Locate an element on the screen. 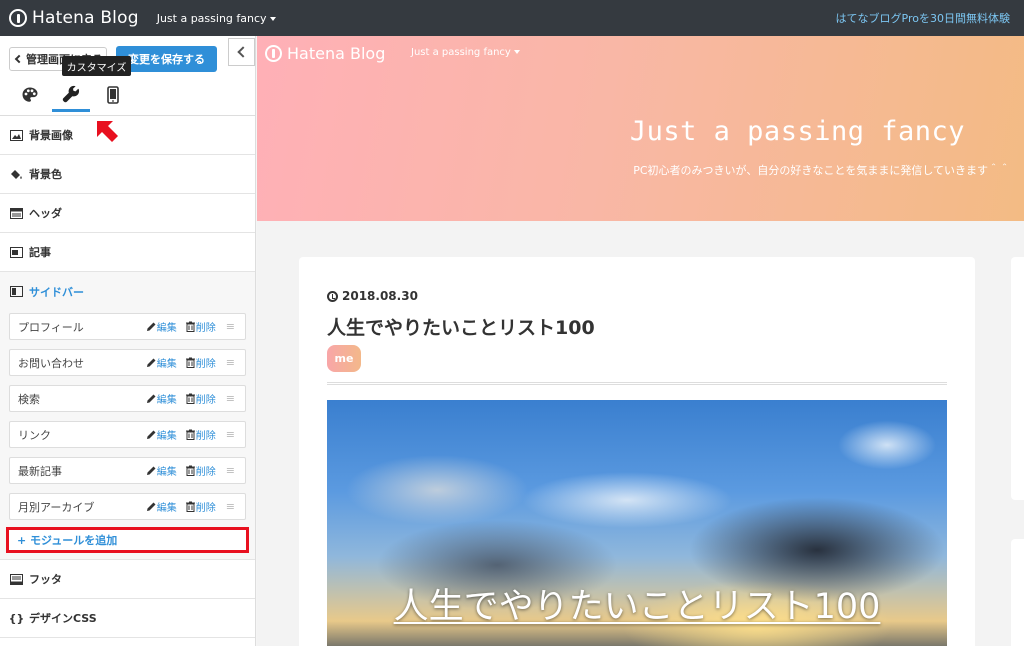  section-label: ヘッダ is located at coordinates (45, 213).